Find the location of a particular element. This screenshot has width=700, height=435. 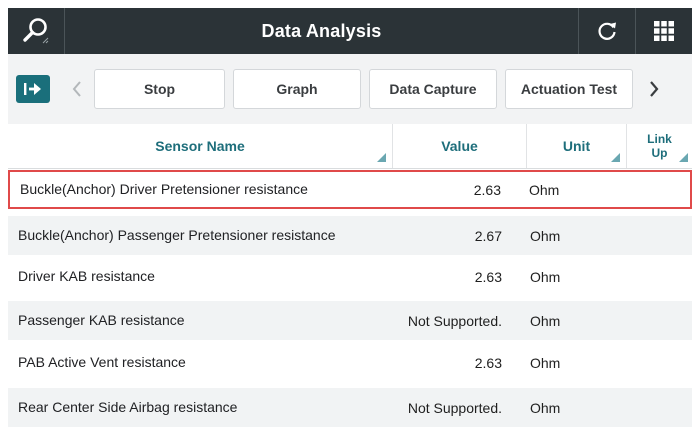

grid-menu-icon is located at coordinates (664, 31).